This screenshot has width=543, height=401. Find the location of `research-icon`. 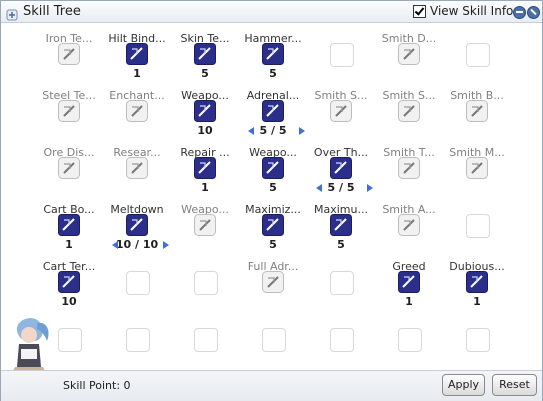

research-icon is located at coordinates (137, 168).